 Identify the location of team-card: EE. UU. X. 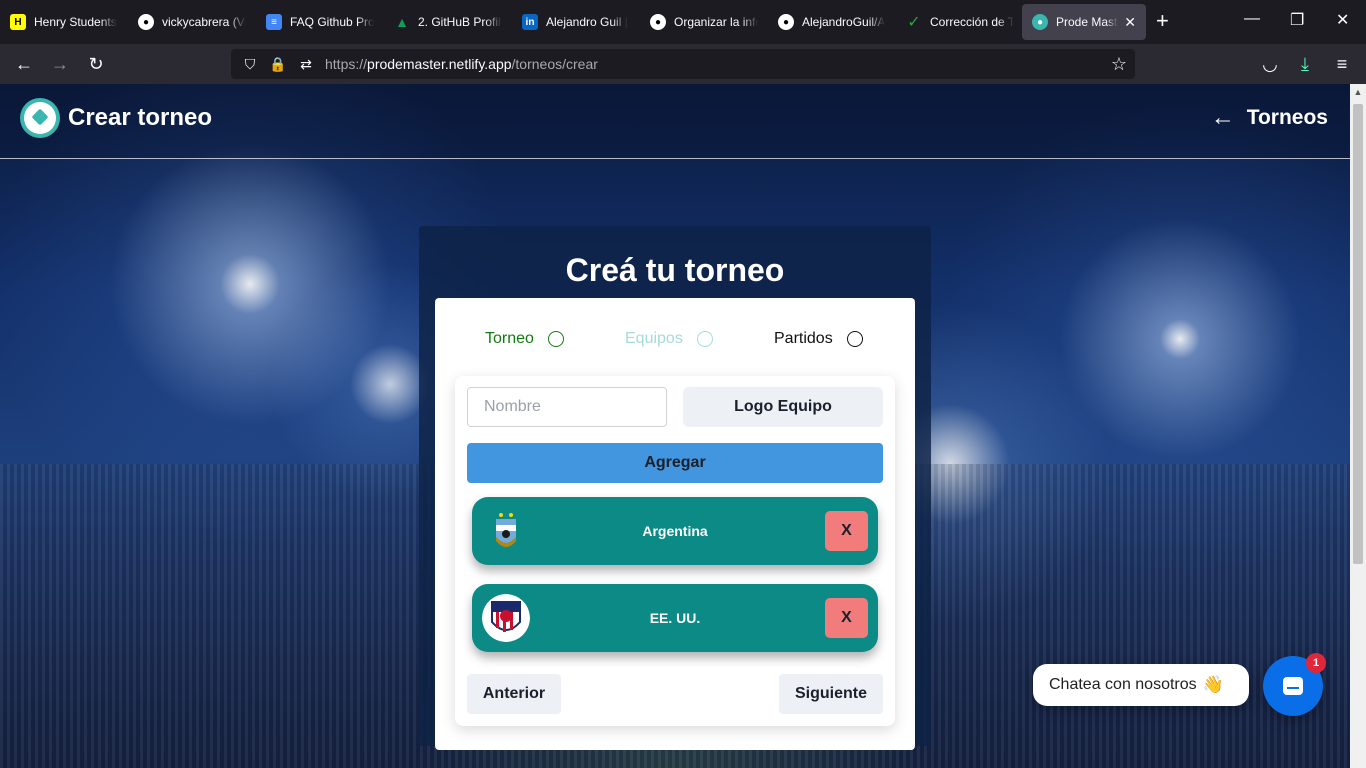
(675, 618).